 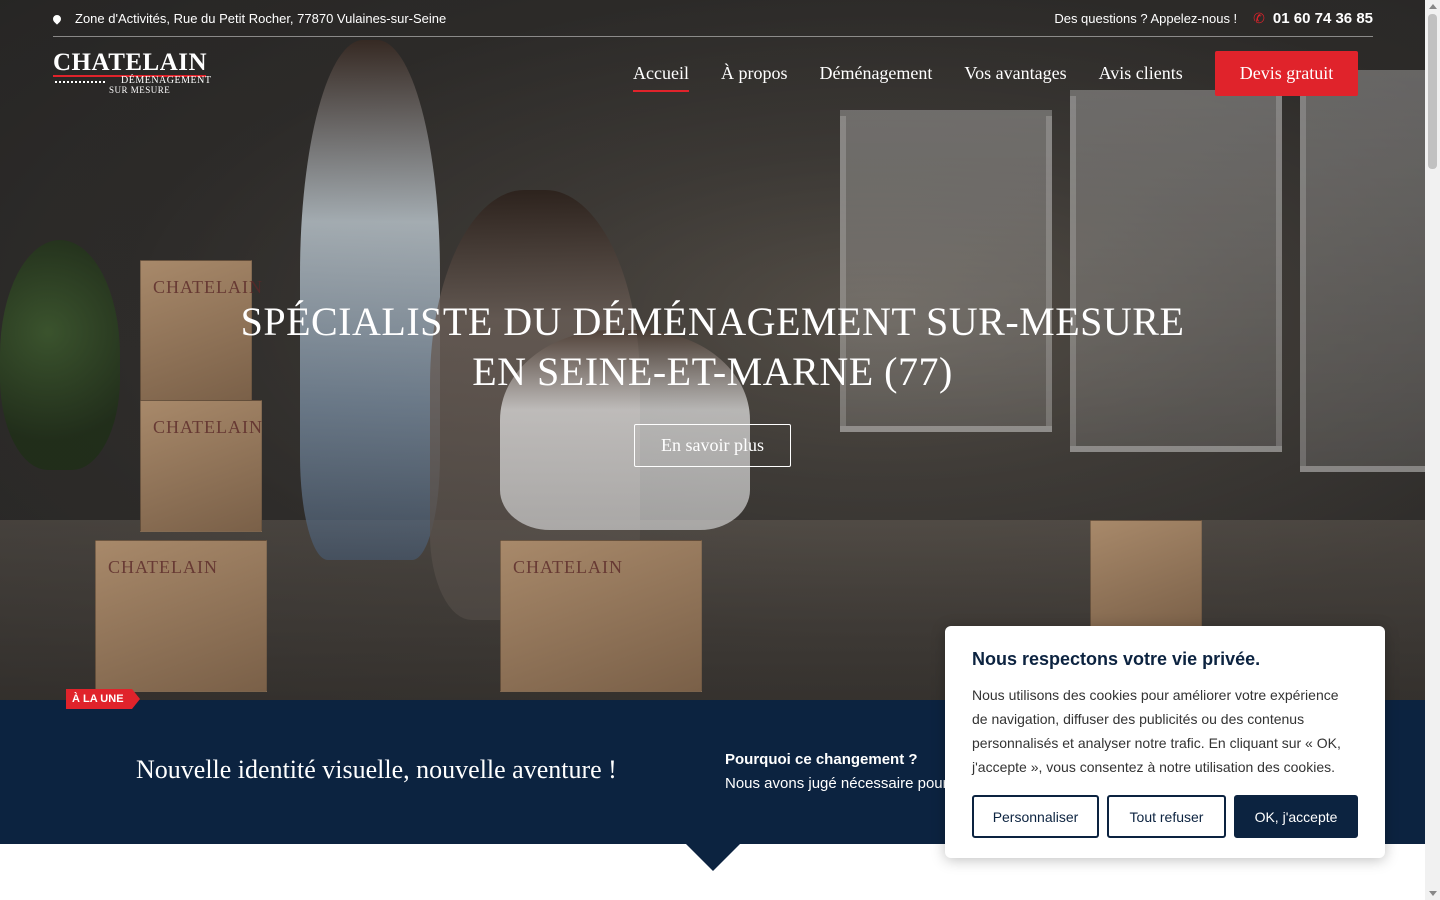 I want to click on scrollbar-thumb, so click(x=1432, y=91).